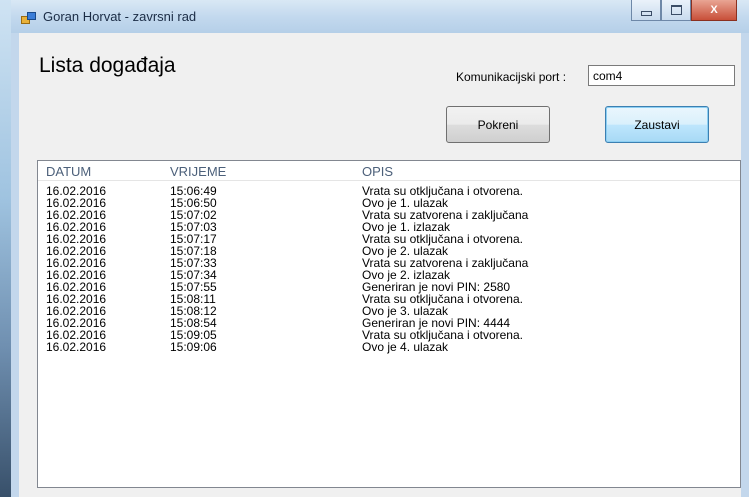 This screenshot has width=749, height=497. What do you see at coordinates (646, 13) in the screenshot?
I see `minimize-icon` at bounding box center [646, 13].